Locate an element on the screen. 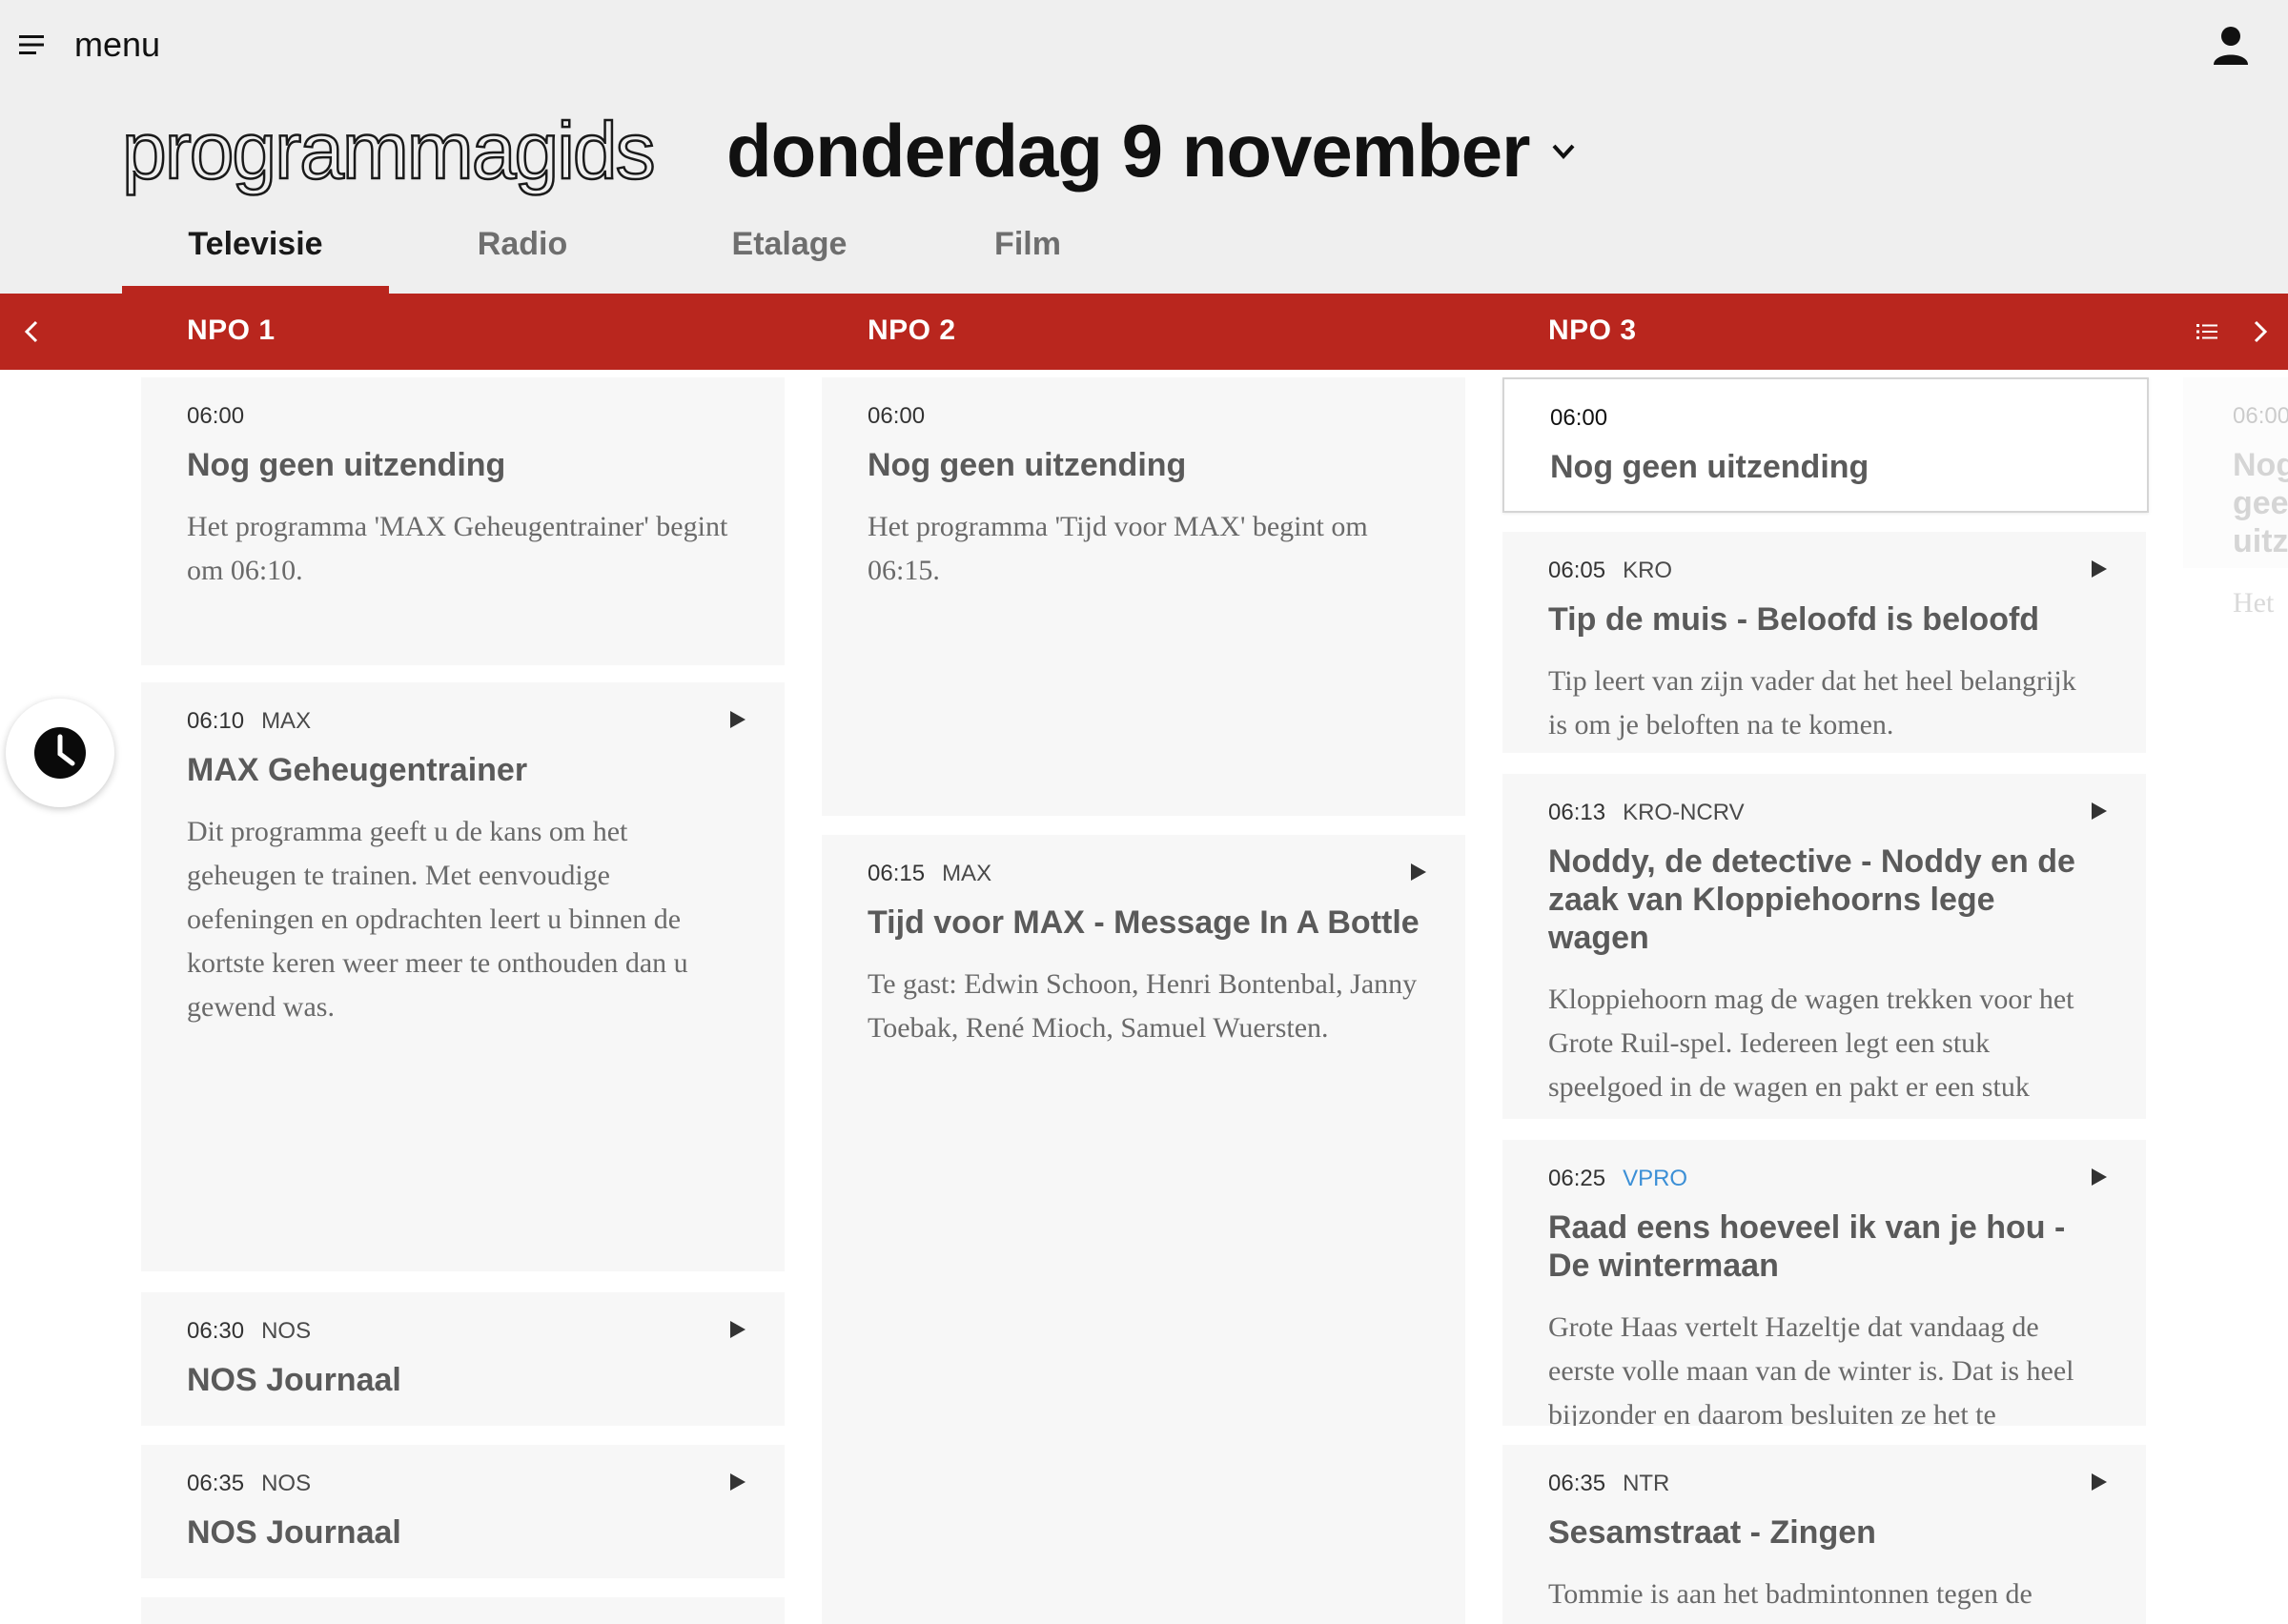 This screenshot has height=1624, width=2288. user-icon is located at coordinates (2231, 46).